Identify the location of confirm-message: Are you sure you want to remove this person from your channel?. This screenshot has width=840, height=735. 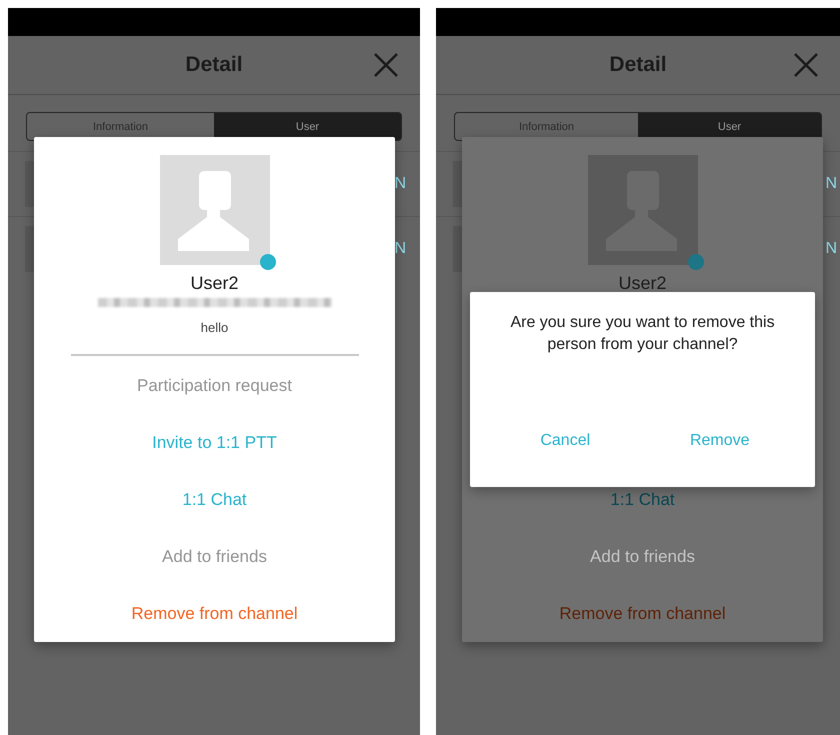
(642, 334).